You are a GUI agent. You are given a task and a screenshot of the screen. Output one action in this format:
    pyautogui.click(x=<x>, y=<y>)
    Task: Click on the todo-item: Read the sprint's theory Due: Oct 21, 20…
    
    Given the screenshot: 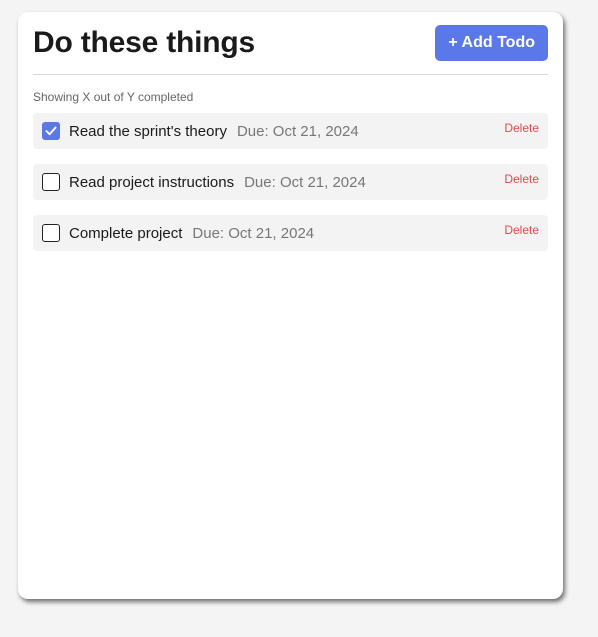 What is the action you would take?
    pyautogui.click(x=290, y=131)
    